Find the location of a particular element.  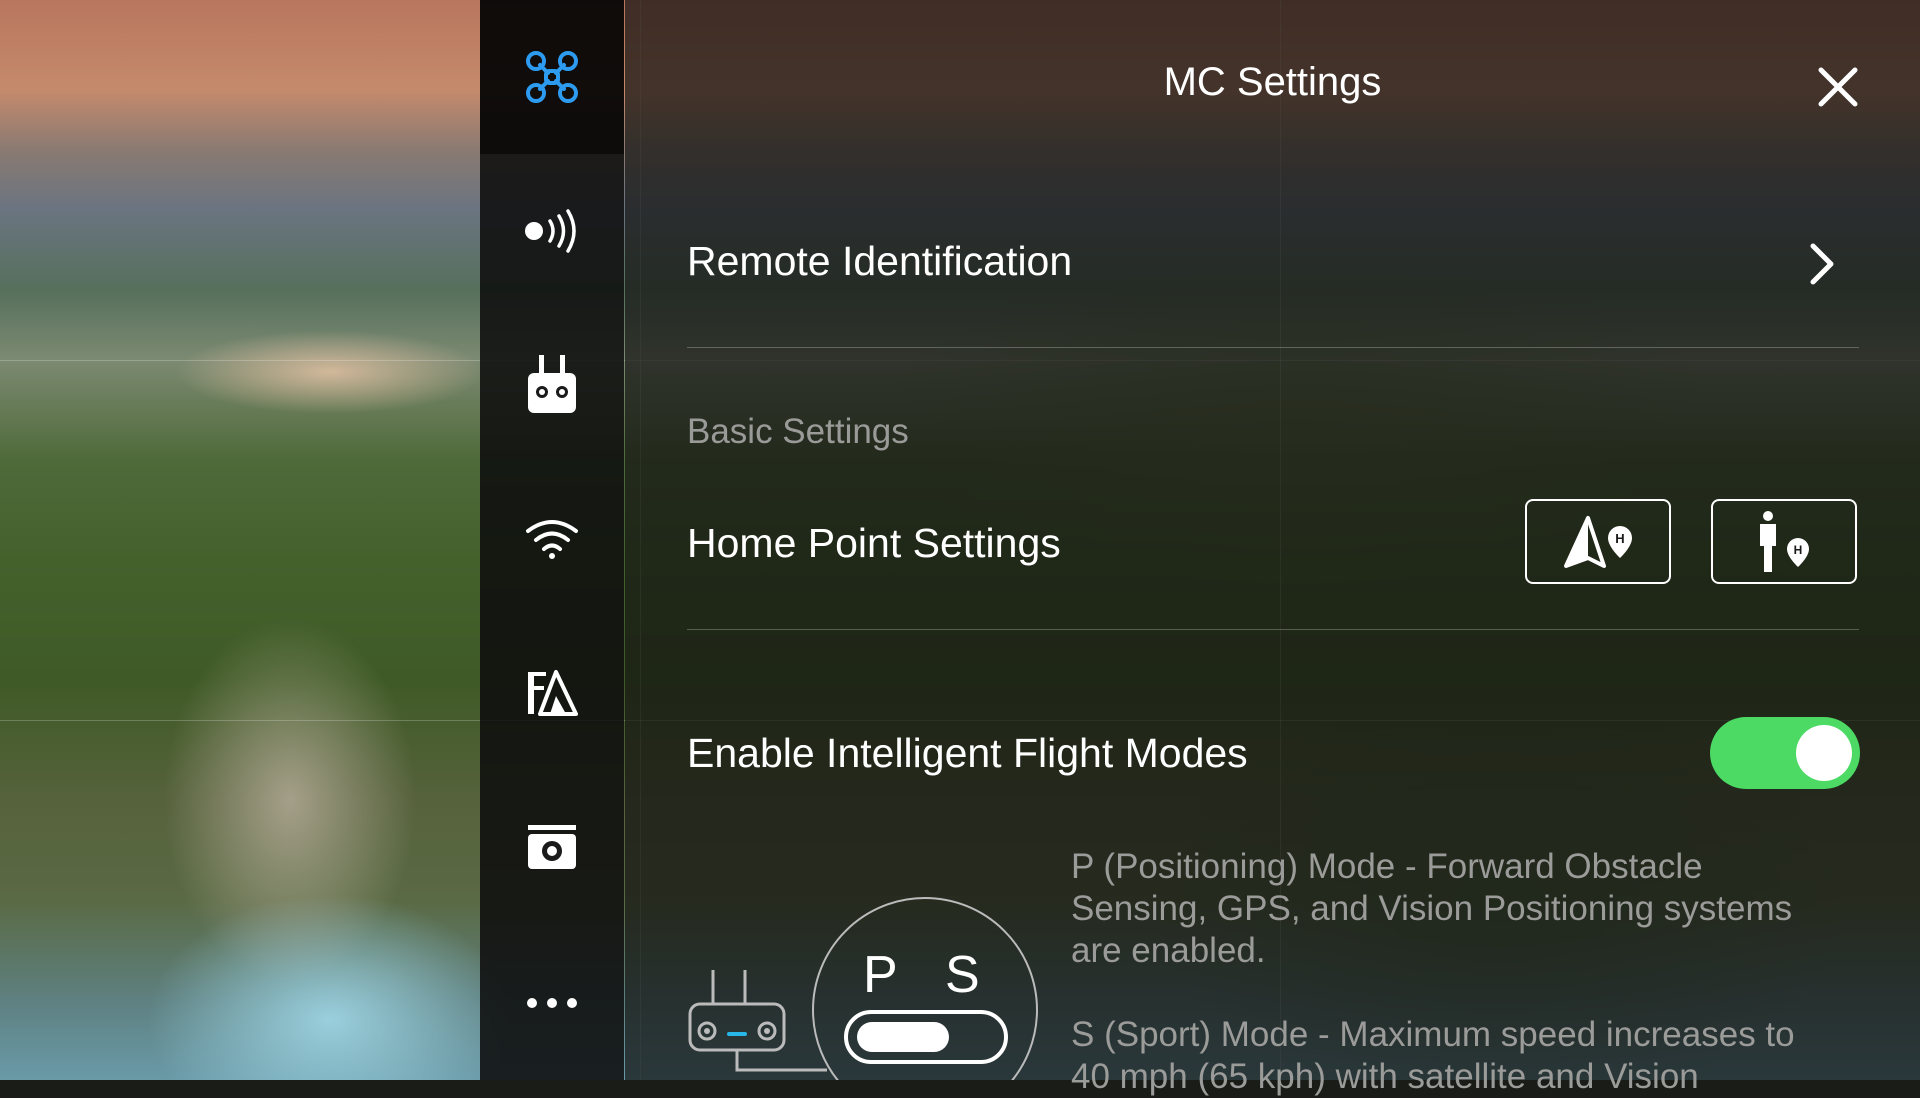

sidebar-item-camera is located at coordinates (552, 847).